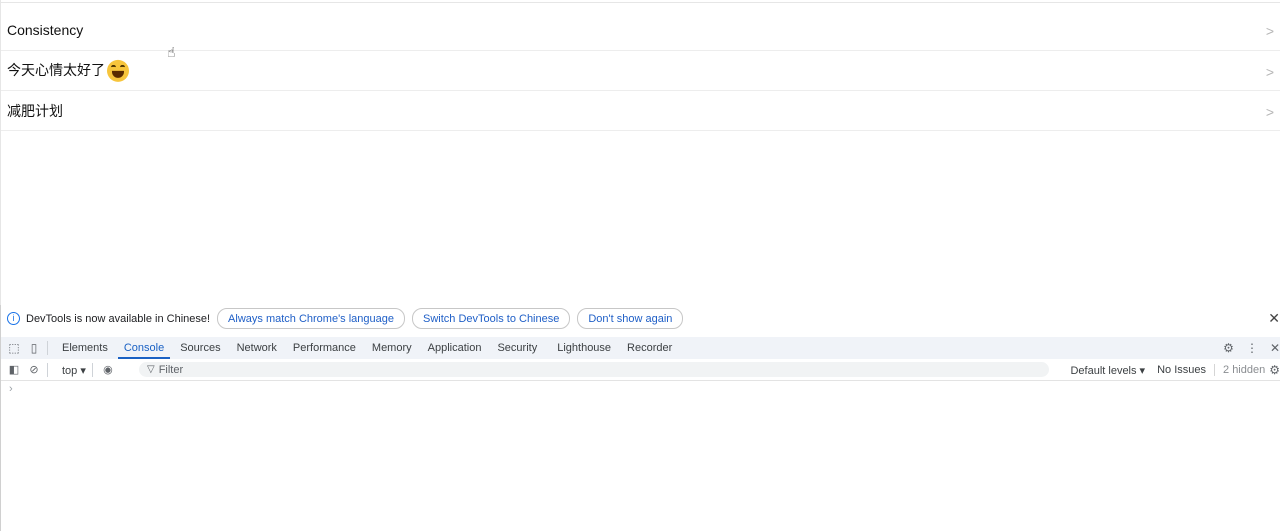  I want to click on console-settings-icon: ⚙, so click(1274, 370).